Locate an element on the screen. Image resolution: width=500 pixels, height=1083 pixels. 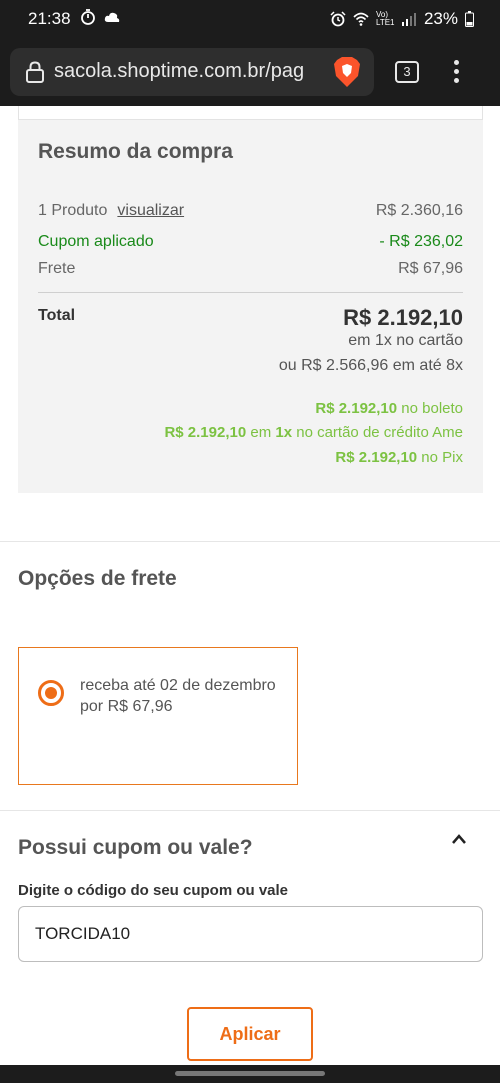
tab-switcher-button: 3 is located at coordinates (407, 72).